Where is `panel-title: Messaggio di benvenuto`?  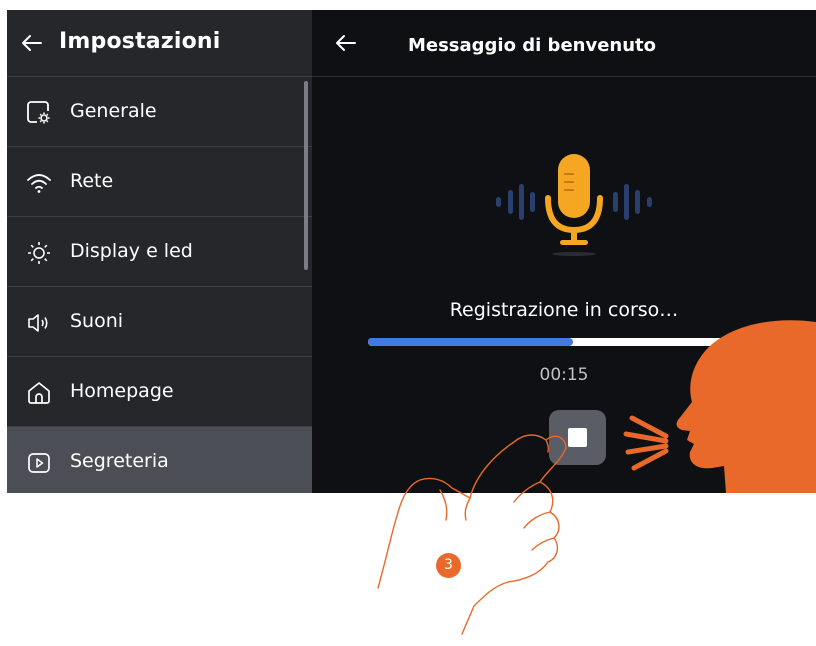
panel-title: Messaggio di benvenuto is located at coordinates (532, 45).